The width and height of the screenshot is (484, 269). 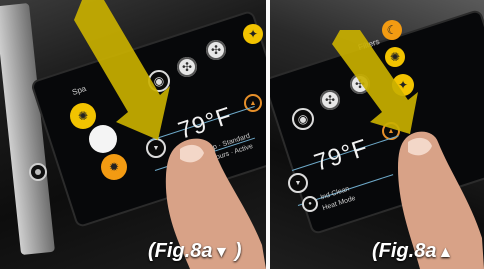 What do you see at coordinates (187, 67) in the screenshot?
I see `pump-icon: ✣` at bounding box center [187, 67].